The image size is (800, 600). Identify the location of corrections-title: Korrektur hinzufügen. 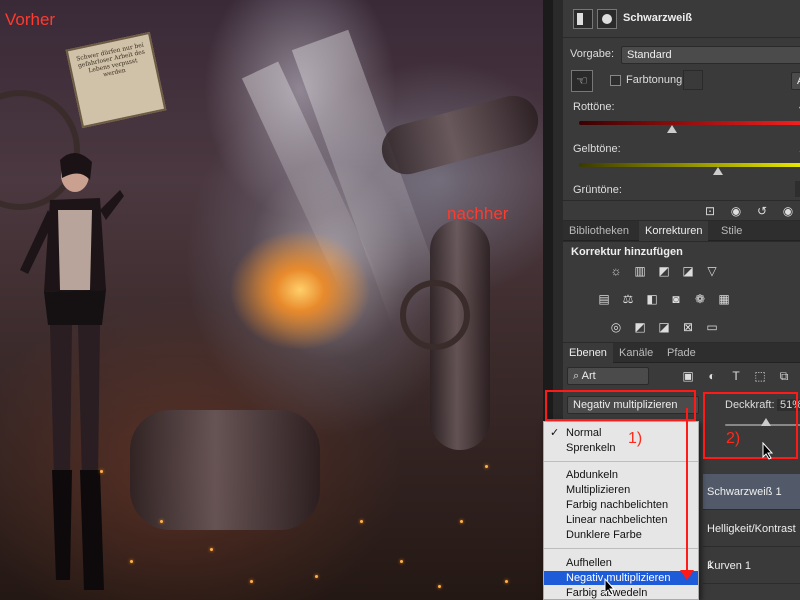
(627, 252).